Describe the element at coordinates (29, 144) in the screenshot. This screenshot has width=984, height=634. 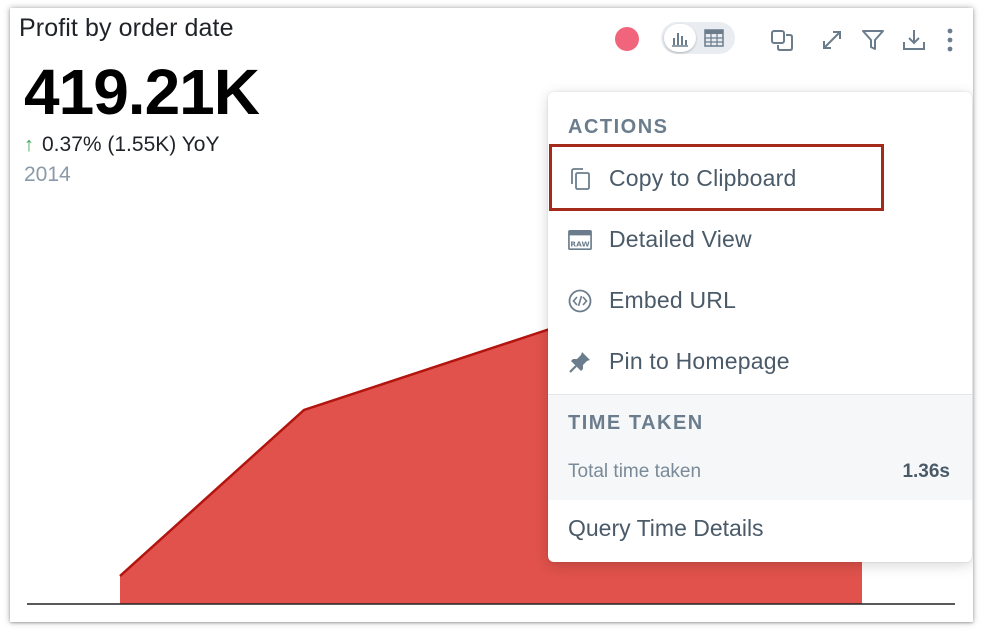
I see `up-arrow-icon: ↑` at that location.